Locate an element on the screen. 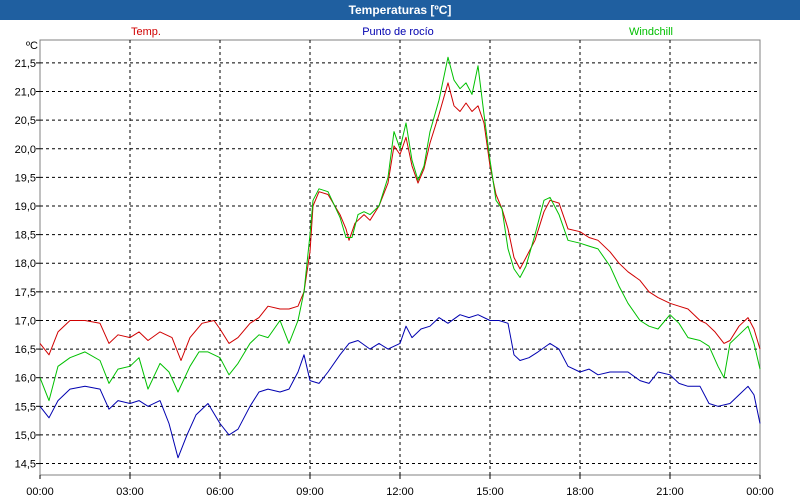 The width and height of the screenshot is (800, 500). y-tick-label: 21,0 is located at coordinates (25, 93).